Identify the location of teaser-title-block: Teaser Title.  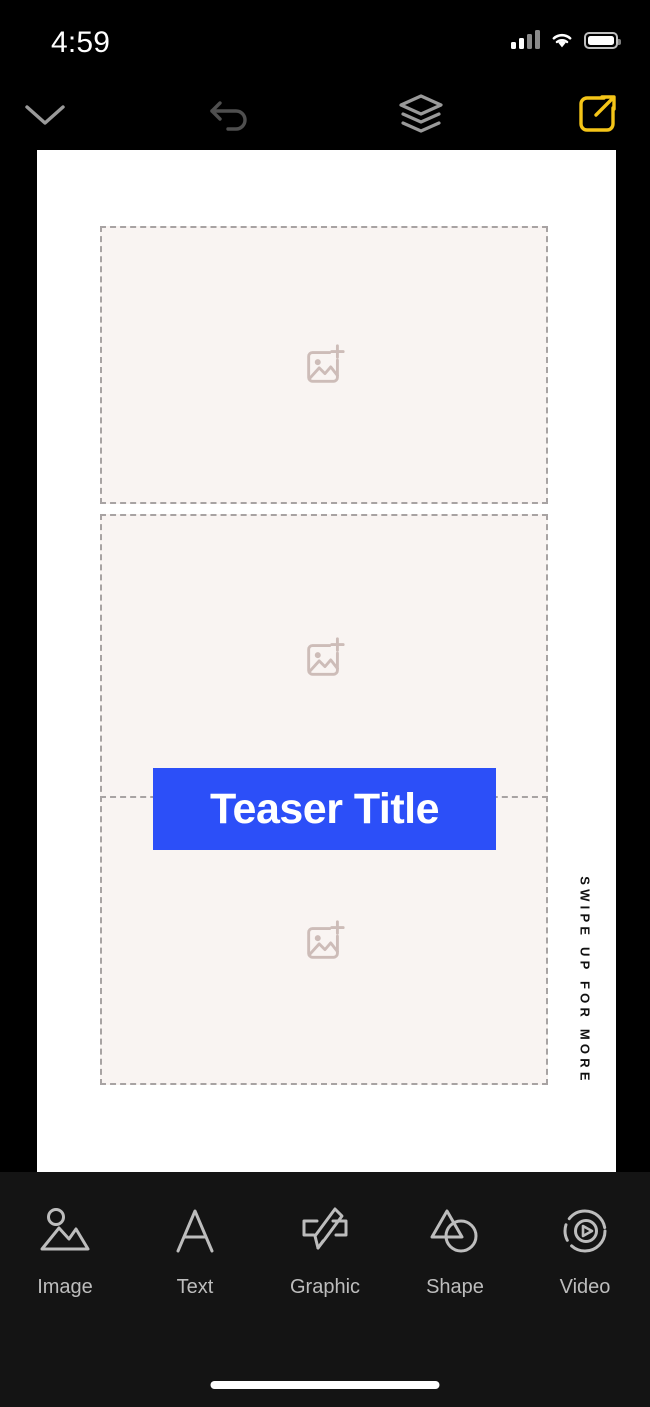
(324, 809).